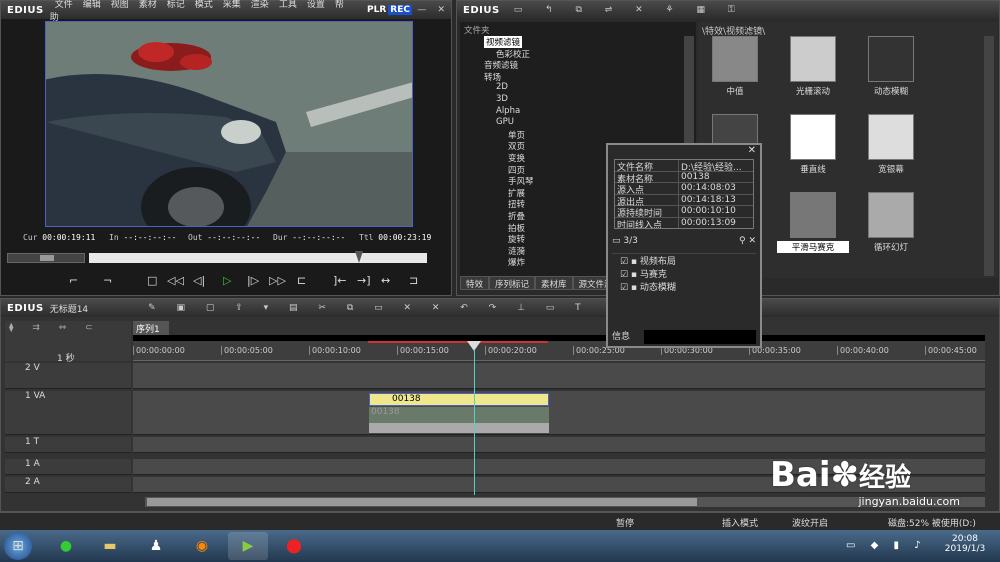 The image size is (1000, 562). What do you see at coordinates (503, 42) in the screenshot?
I see `tree-item: 视频滤镜` at bounding box center [503, 42].